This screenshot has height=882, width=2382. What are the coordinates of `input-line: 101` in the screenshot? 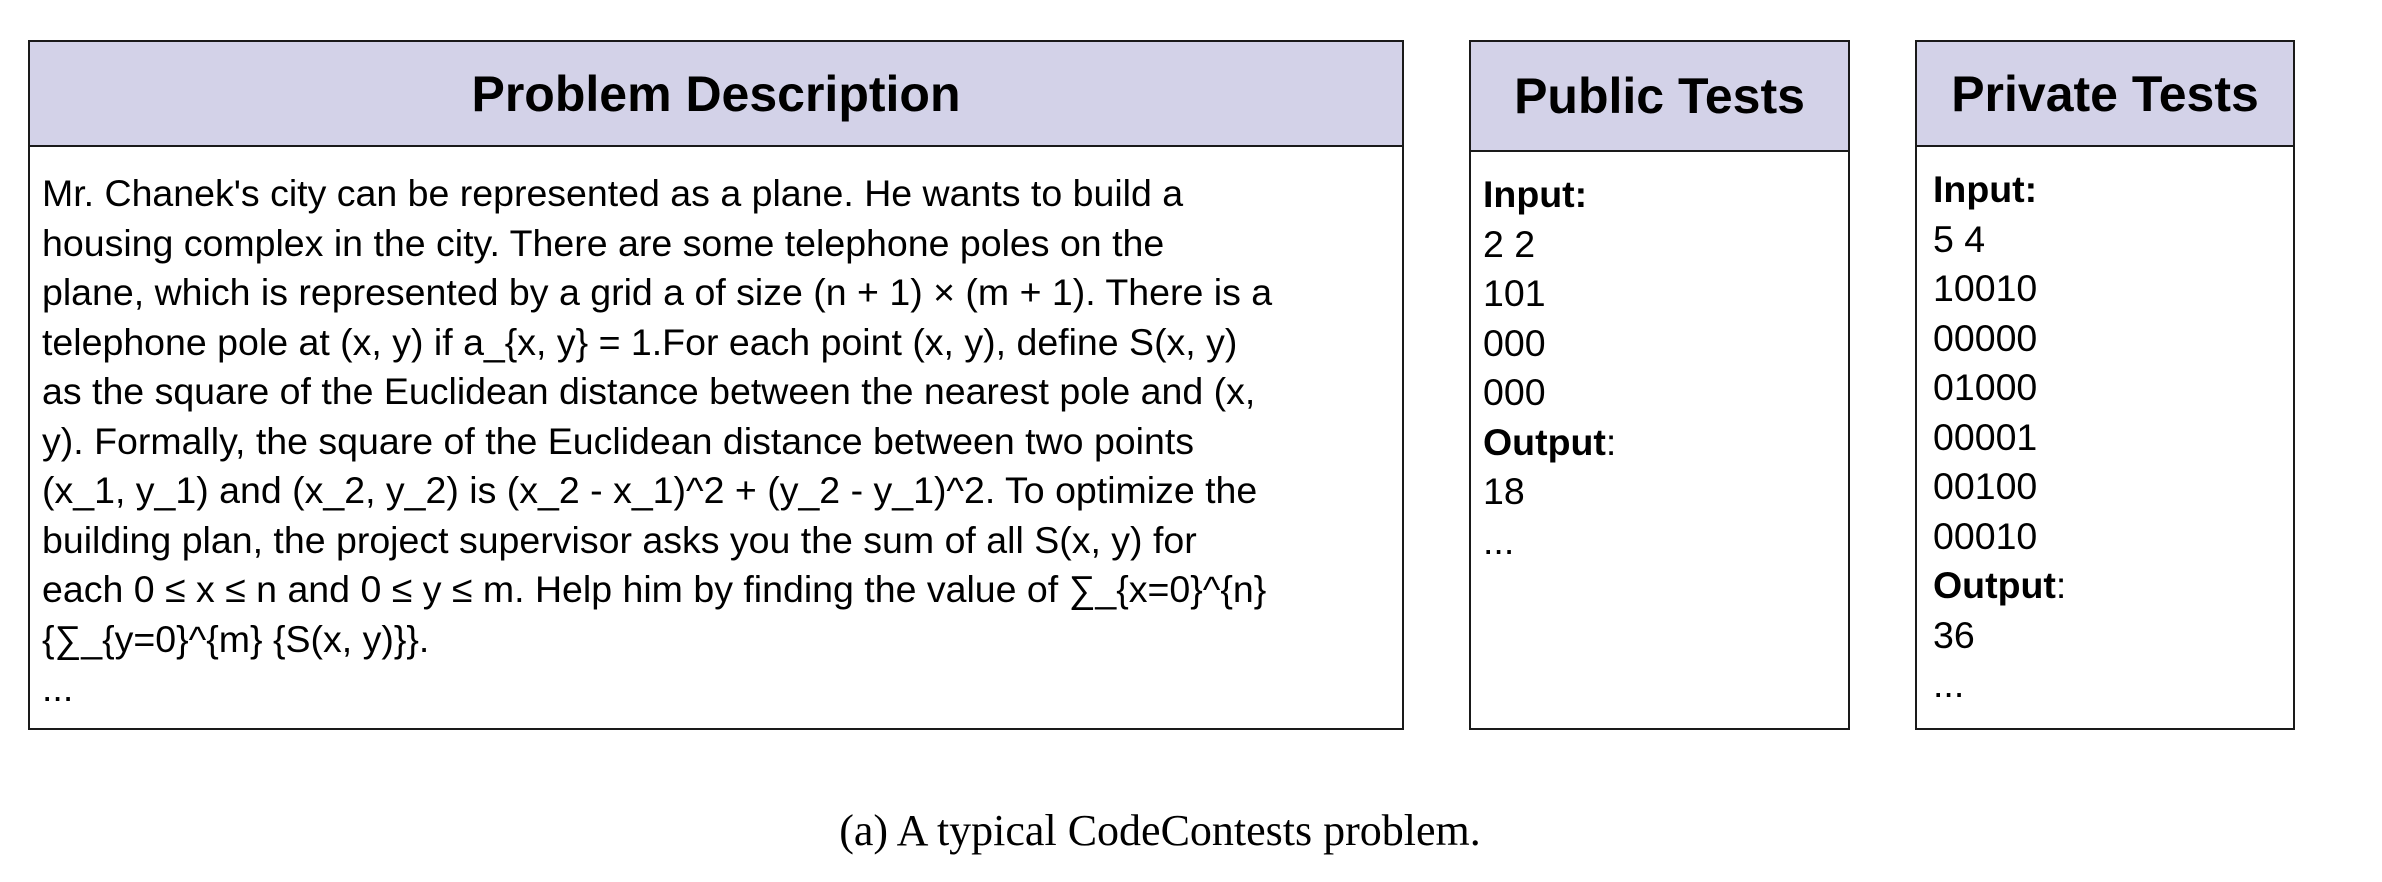 It's located at (1514, 293).